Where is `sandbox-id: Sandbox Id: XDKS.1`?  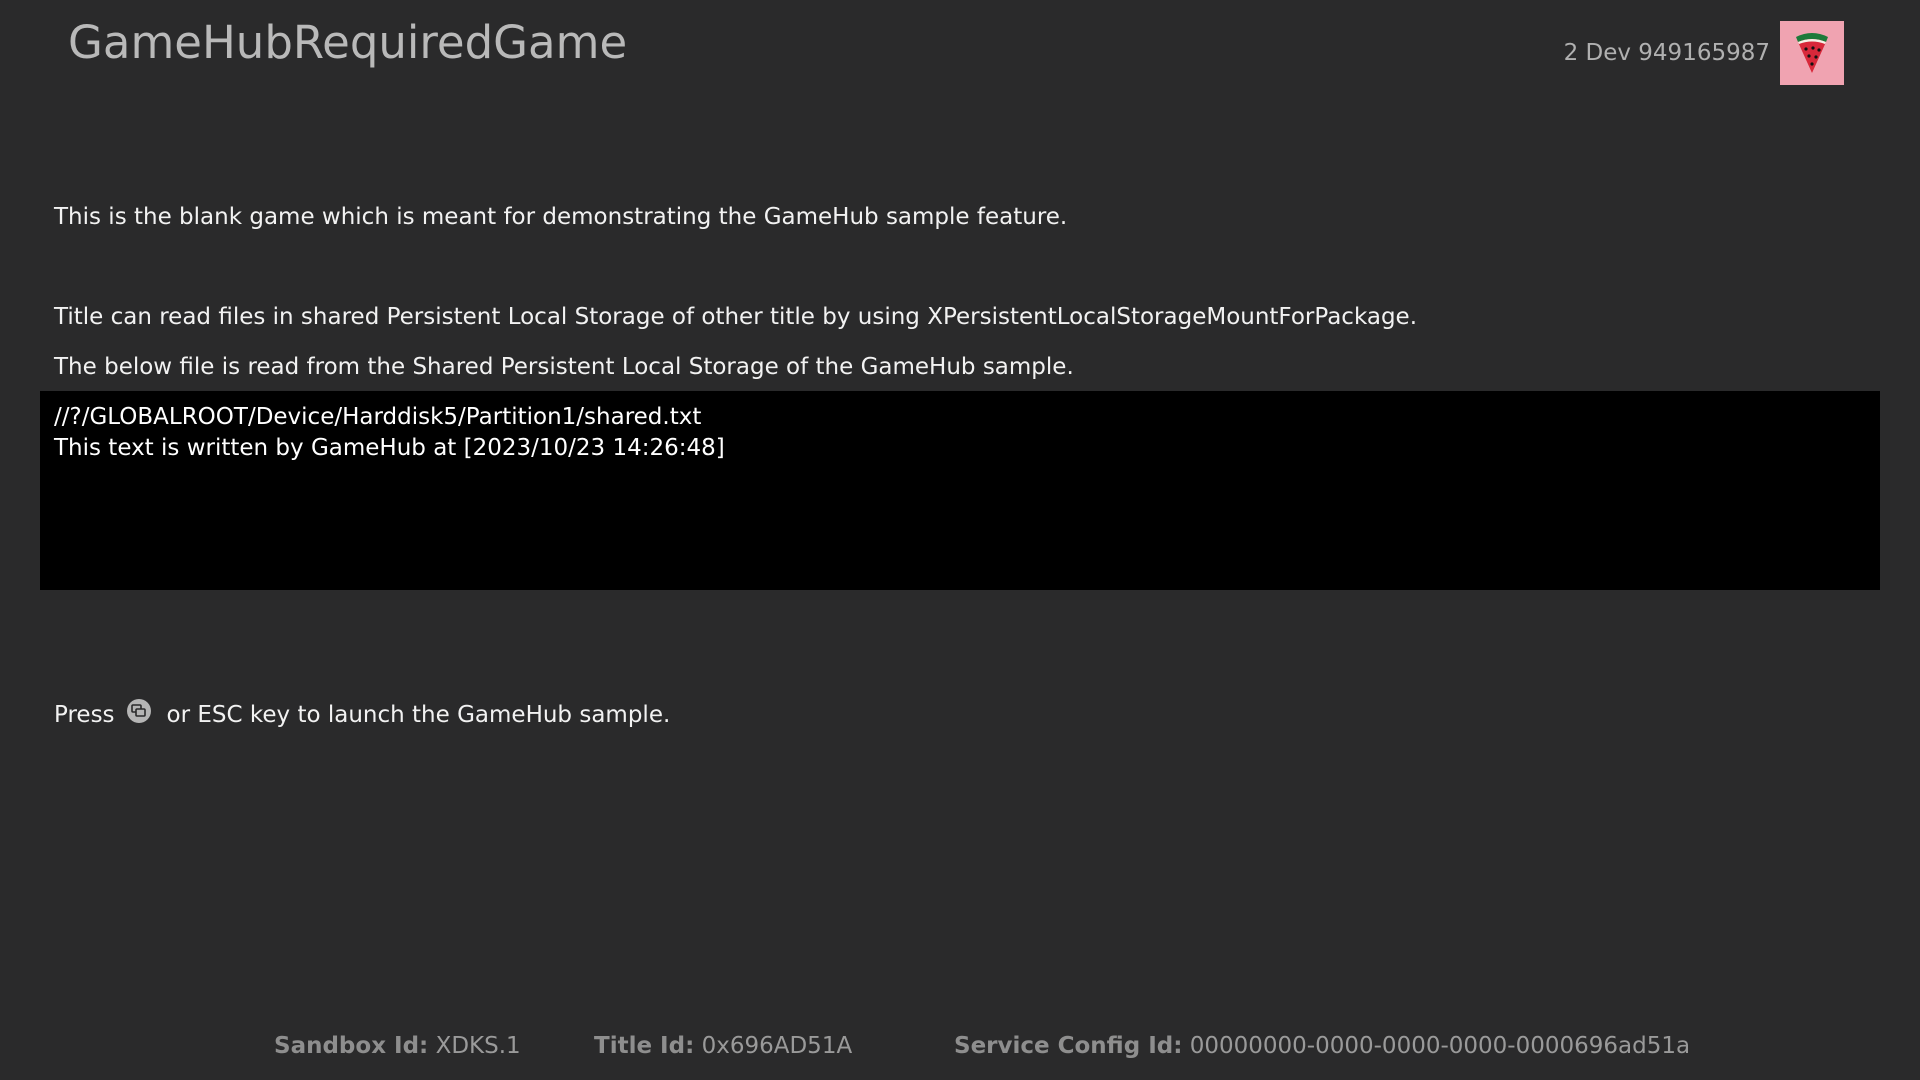
sandbox-id: Sandbox Id: XDKS.1 is located at coordinates (397, 1046).